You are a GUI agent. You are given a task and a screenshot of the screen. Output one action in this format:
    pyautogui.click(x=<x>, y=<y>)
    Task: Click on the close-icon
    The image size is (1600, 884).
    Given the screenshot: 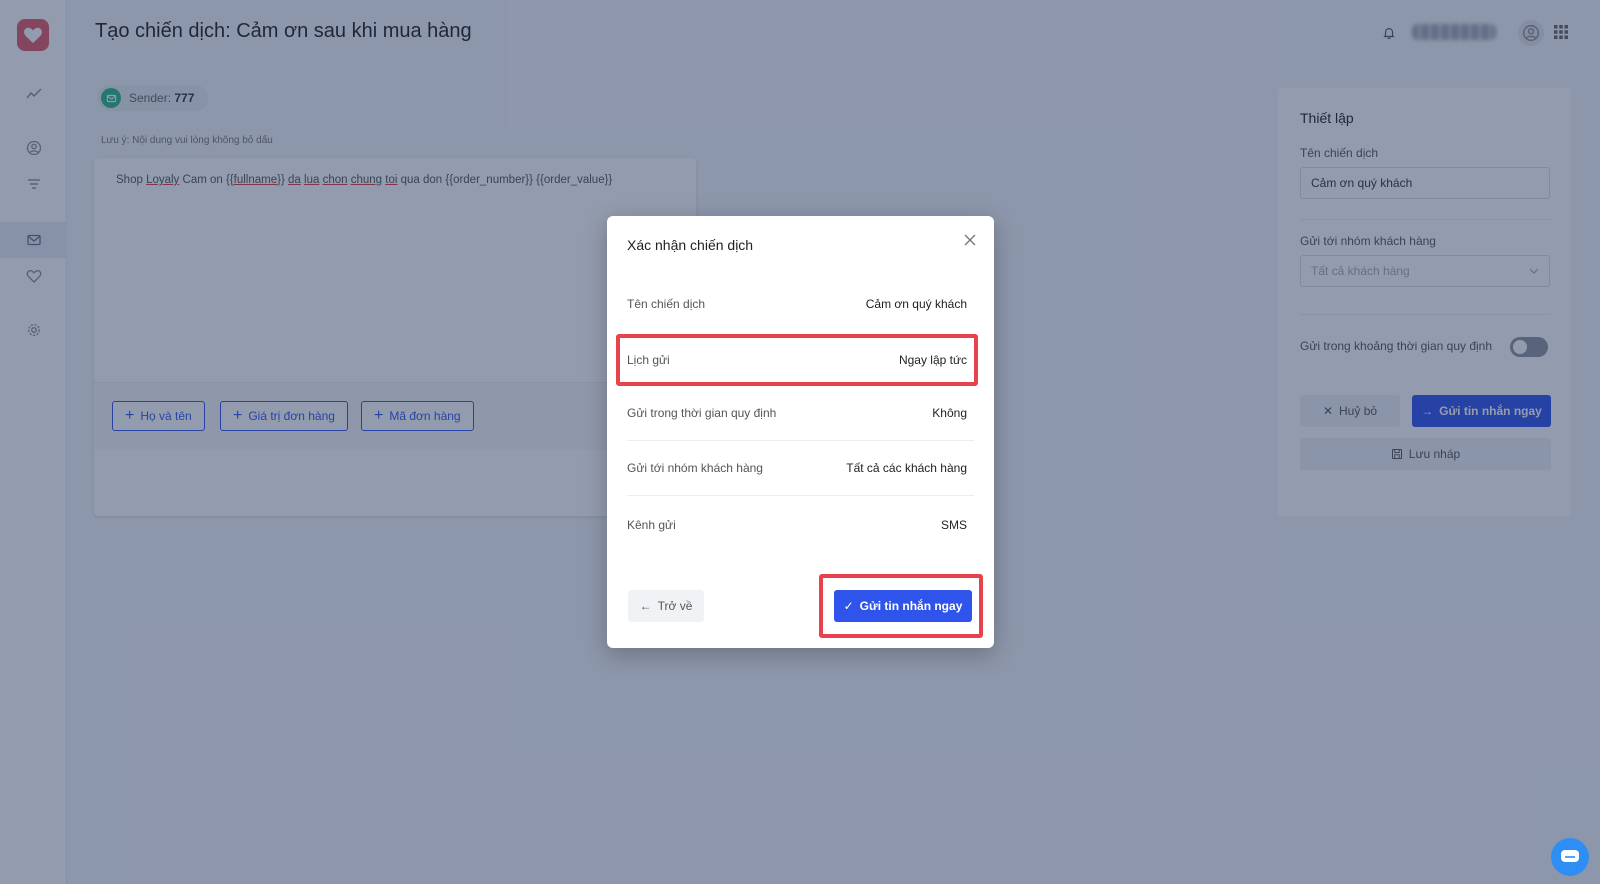 What is the action you would take?
    pyautogui.click(x=970, y=240)
    